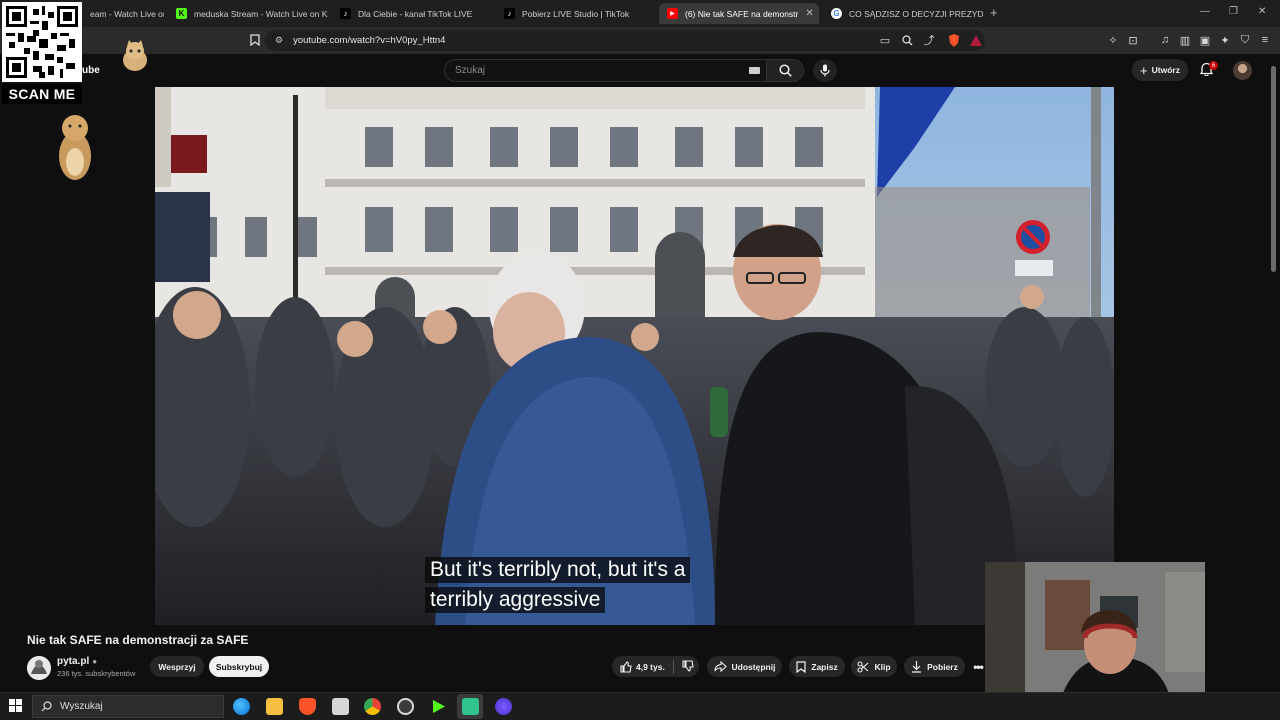 This screenshot has height=720, width=1280. Describe the element at coordinates (372, 706) in the screenshot. I see `chrome-icon` at that location.